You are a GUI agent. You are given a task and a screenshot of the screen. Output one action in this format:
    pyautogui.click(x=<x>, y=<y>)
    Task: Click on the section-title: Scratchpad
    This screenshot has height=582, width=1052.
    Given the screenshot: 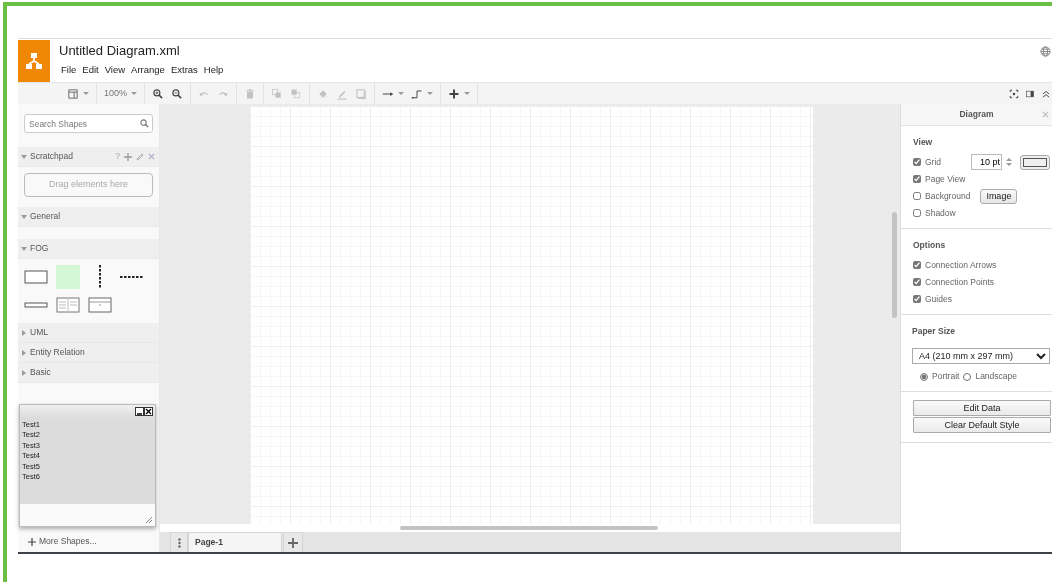 What is the action you would take?
    pyautogui.click(x=51, y=156)
    